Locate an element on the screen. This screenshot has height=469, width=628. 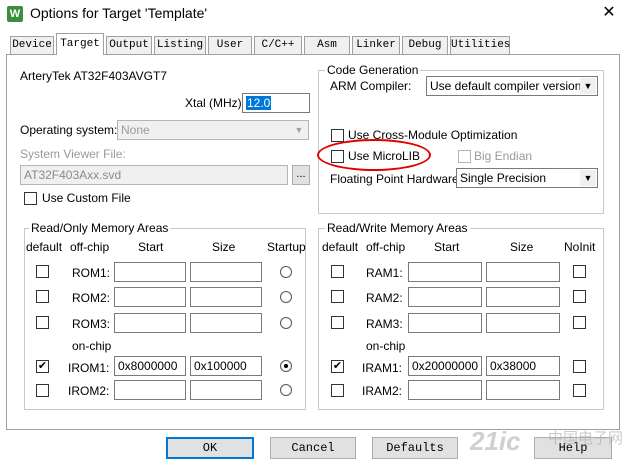
rom3-size-input is located at coordinates (226, 323).